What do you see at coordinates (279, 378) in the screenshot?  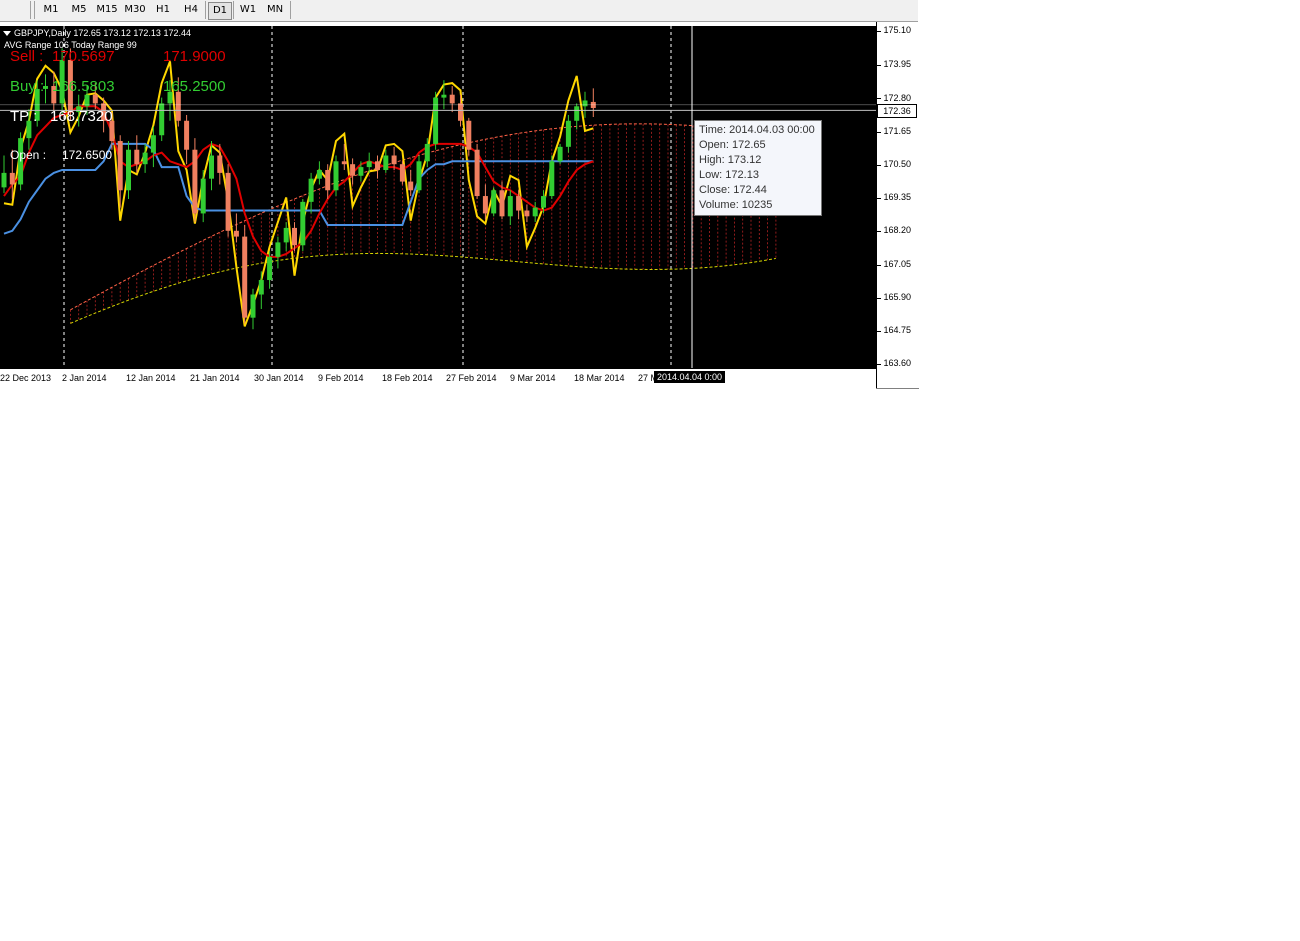 I see `date-tick: 30 Jan 2014` at bounding box center [279, 378].